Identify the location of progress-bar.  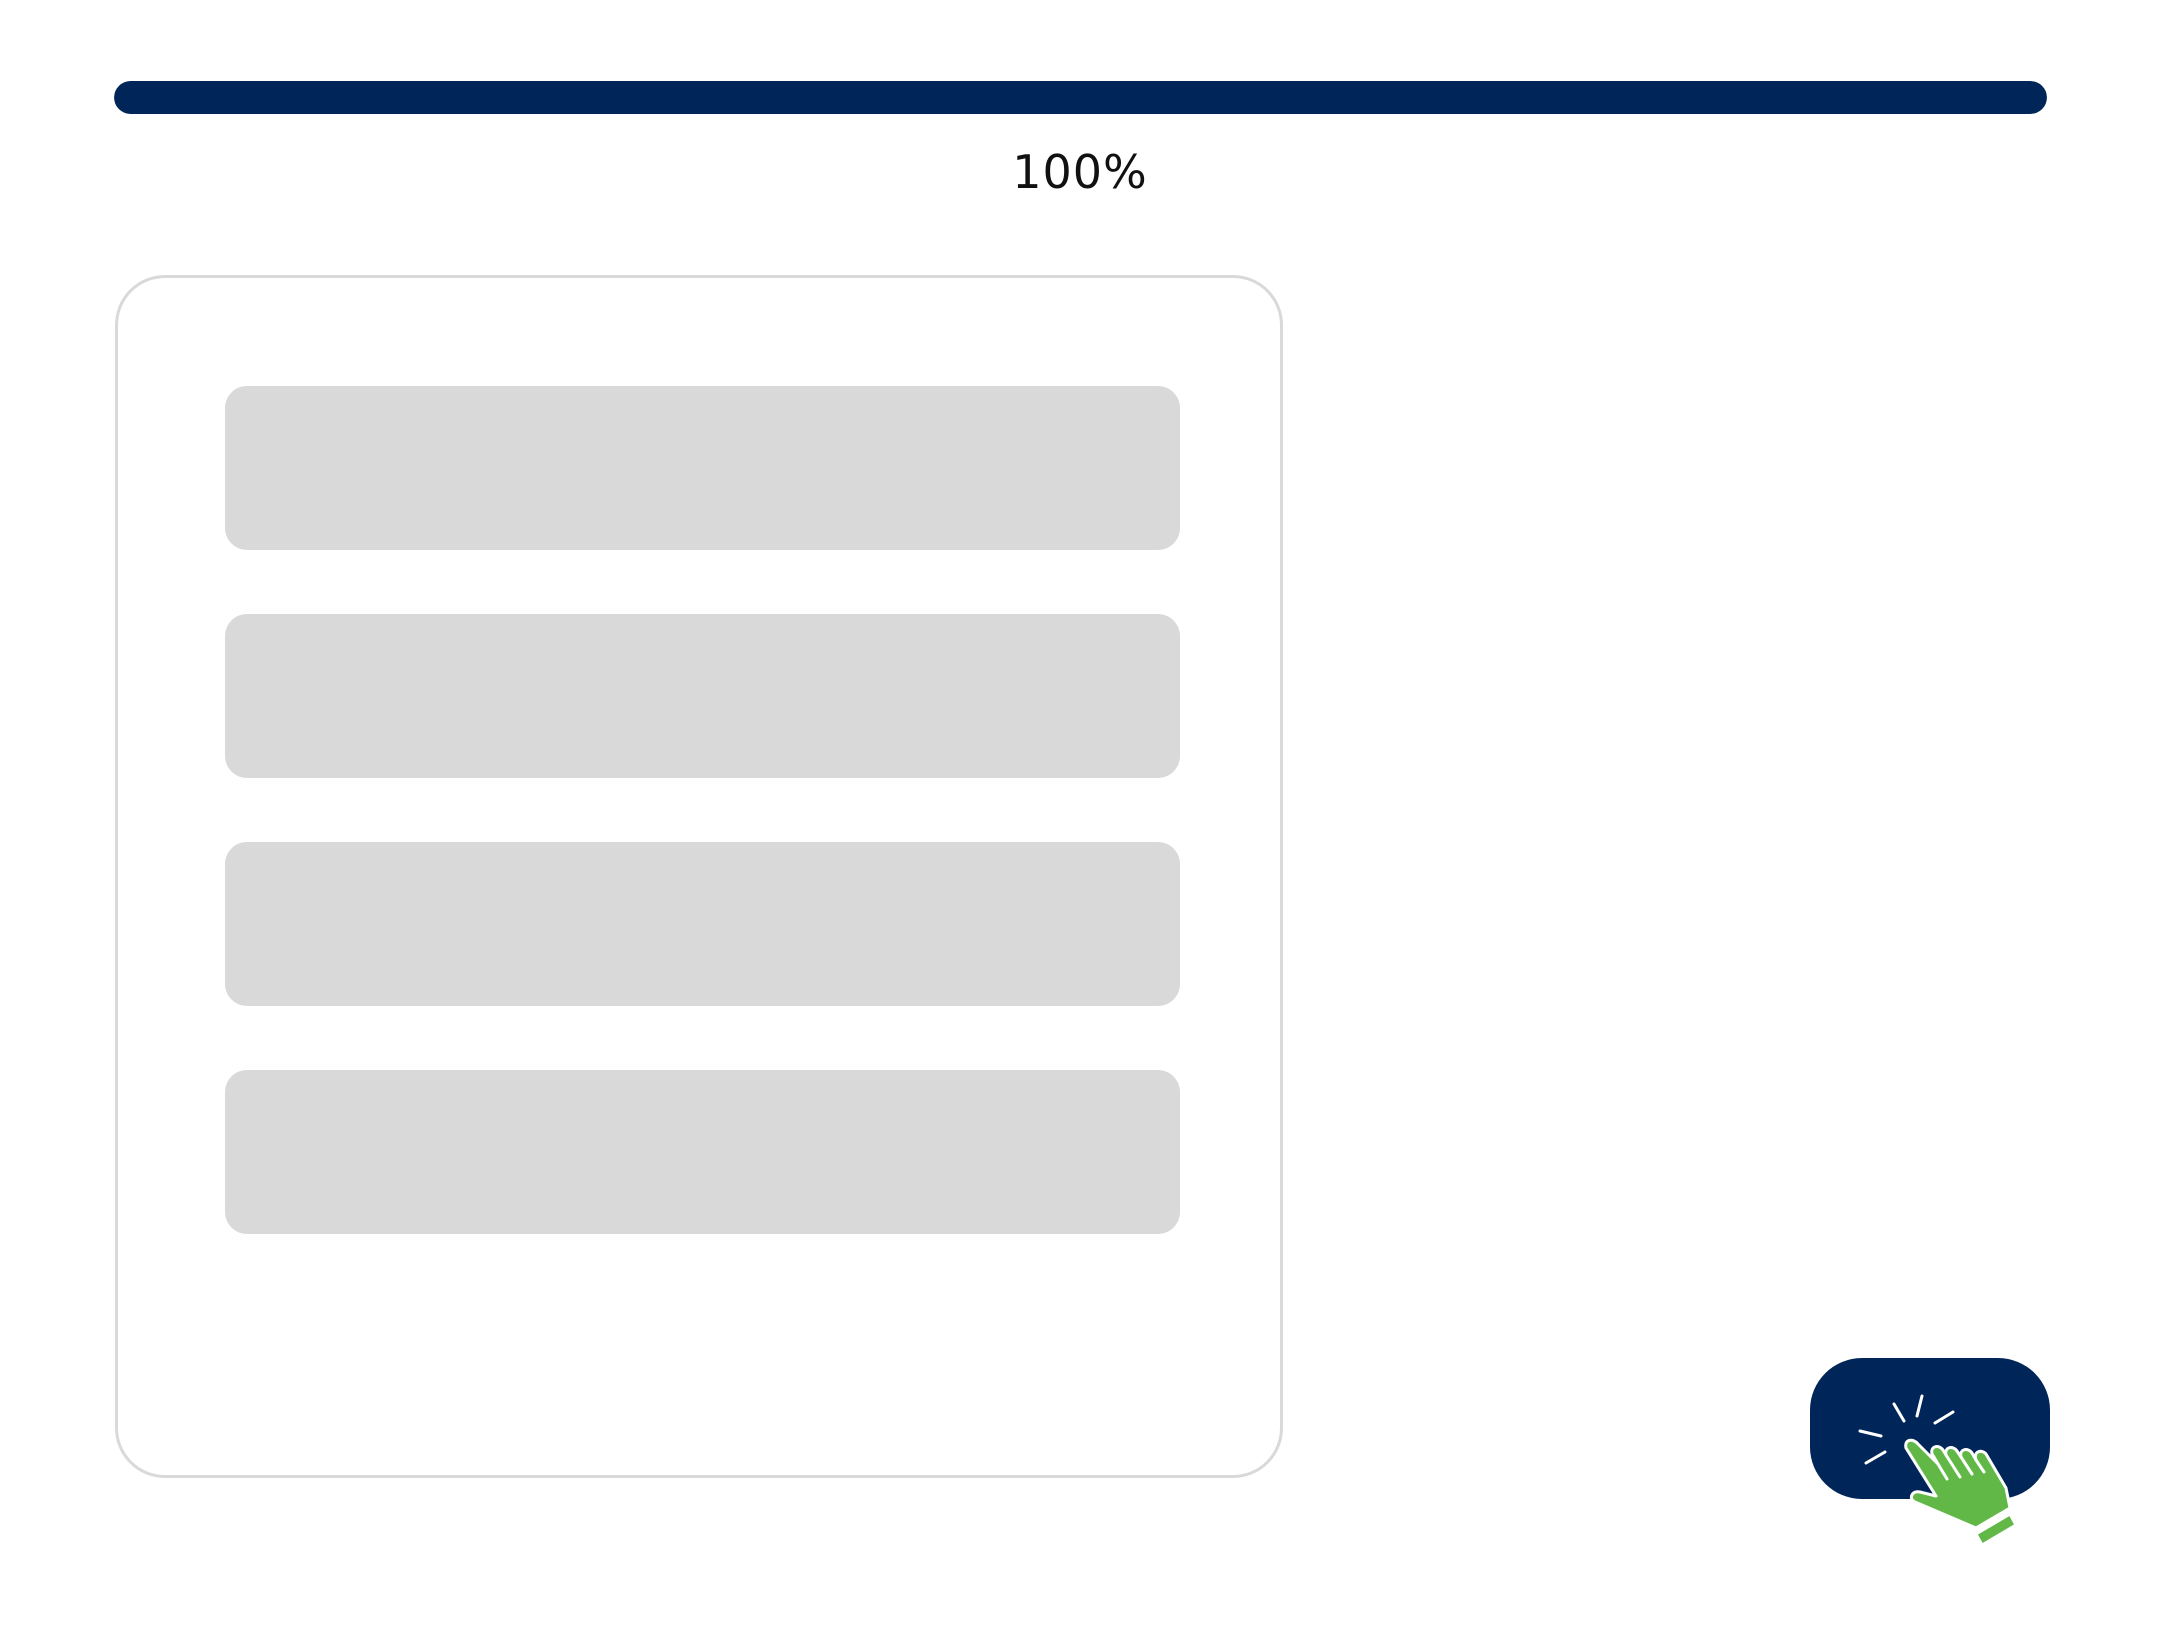
(1080, 97).